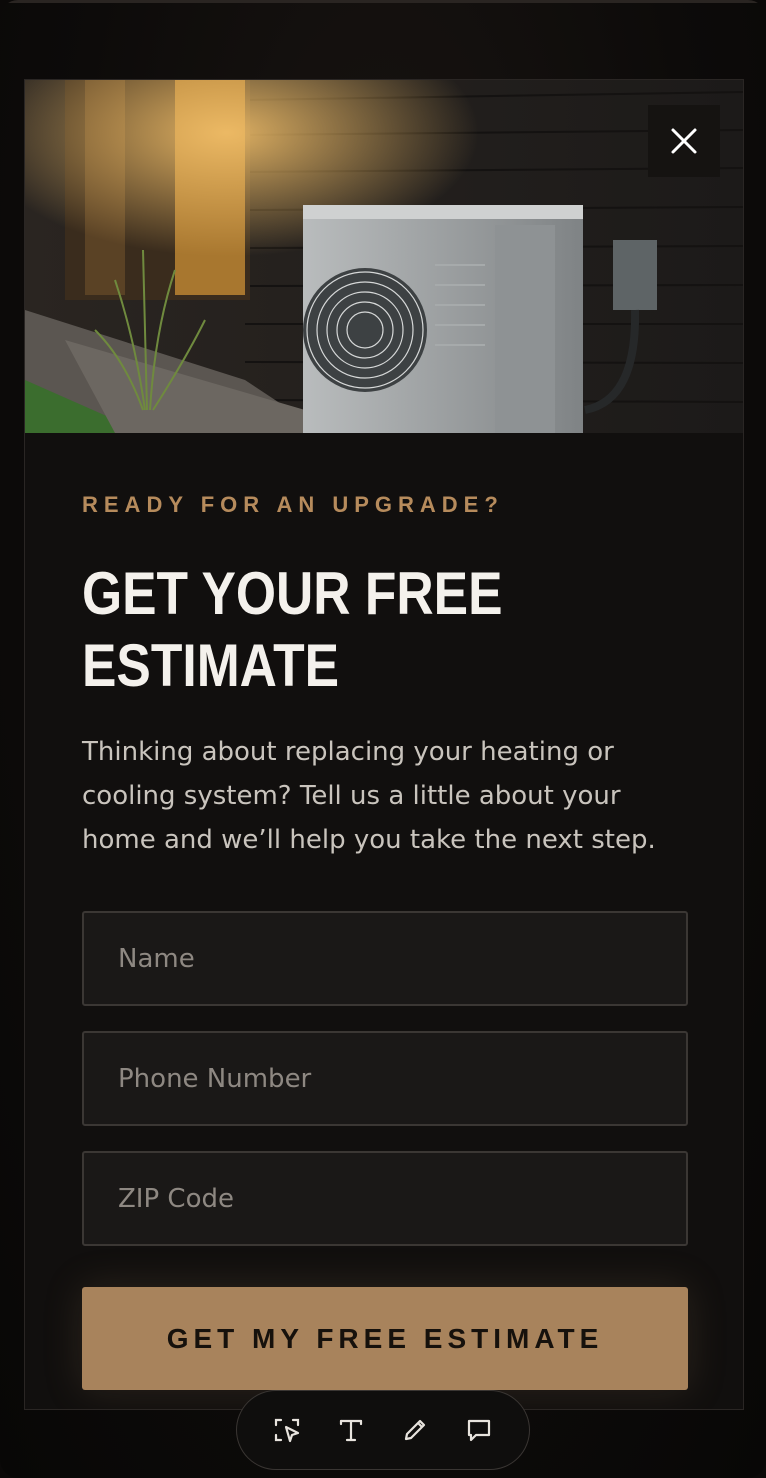  I want to click on submit-button: GET MY FREE ESTIMATE, so click(385, 1338).